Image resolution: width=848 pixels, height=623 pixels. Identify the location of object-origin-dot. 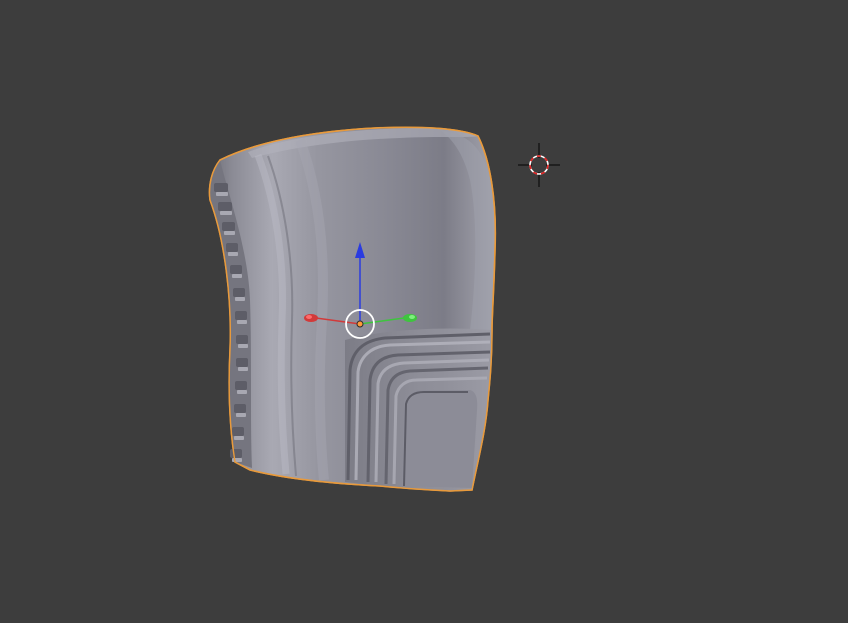
(360, 324).